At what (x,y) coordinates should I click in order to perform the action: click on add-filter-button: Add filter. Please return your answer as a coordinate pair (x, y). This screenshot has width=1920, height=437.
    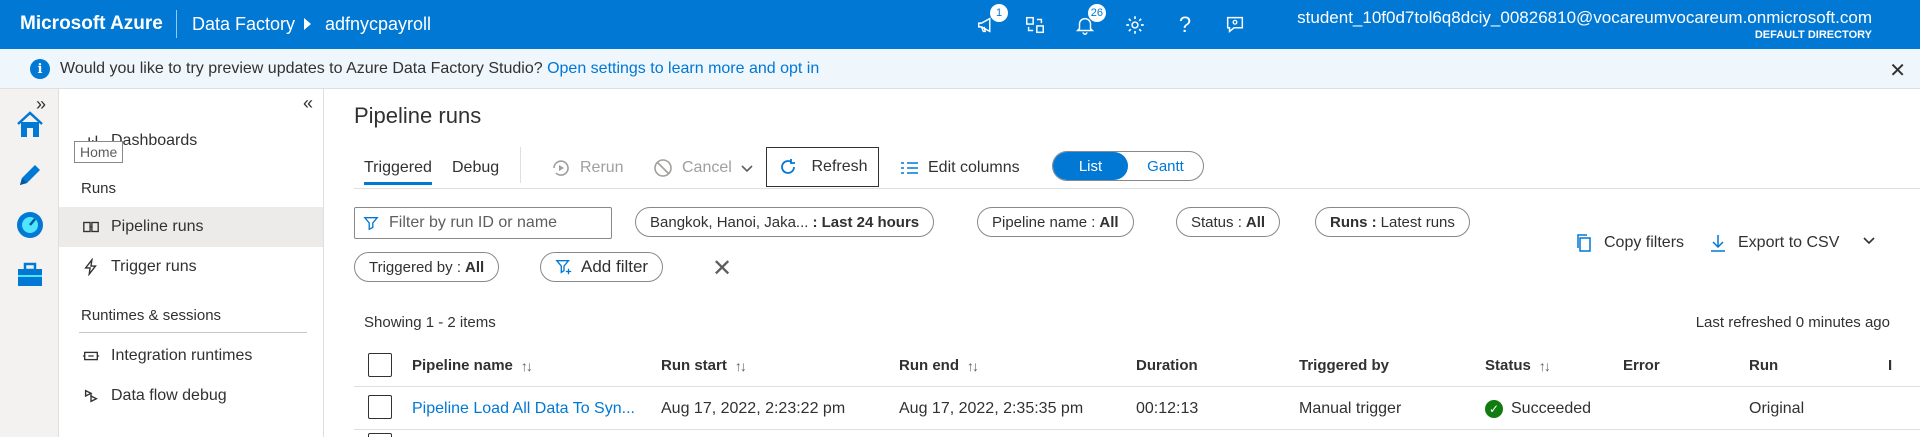
    Looking at the image, I should click on (602, 267).